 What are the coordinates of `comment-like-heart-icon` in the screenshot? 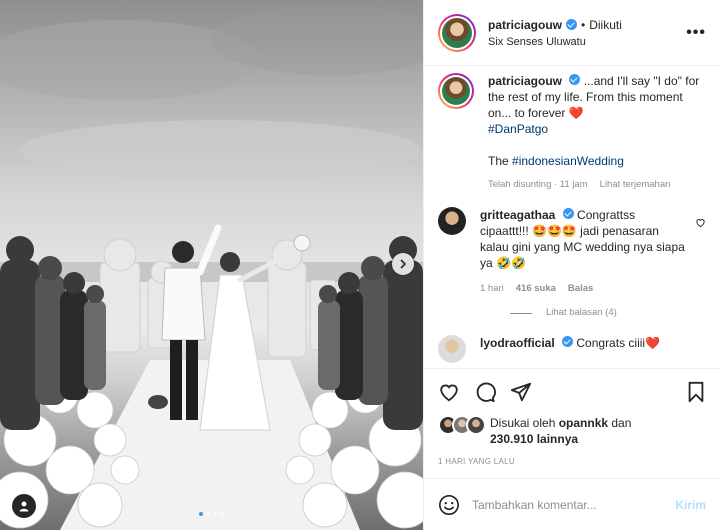 It's located at (700, 222).